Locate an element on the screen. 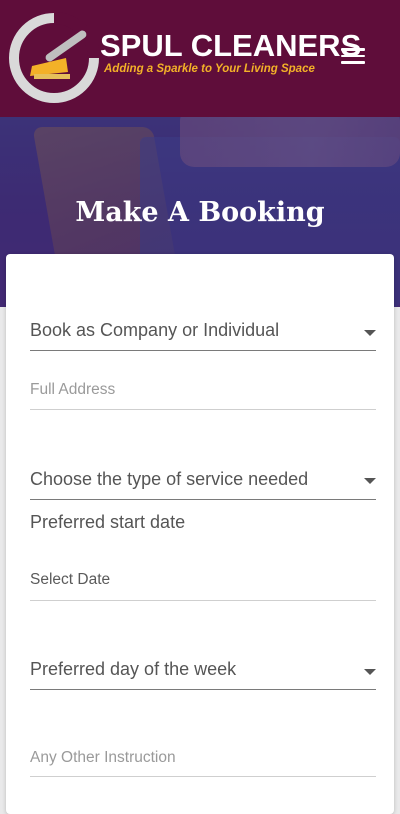 The height and width of the screenshot is (814, 400). start-date-label: Preferred start date is located at coordinates (108, 522).